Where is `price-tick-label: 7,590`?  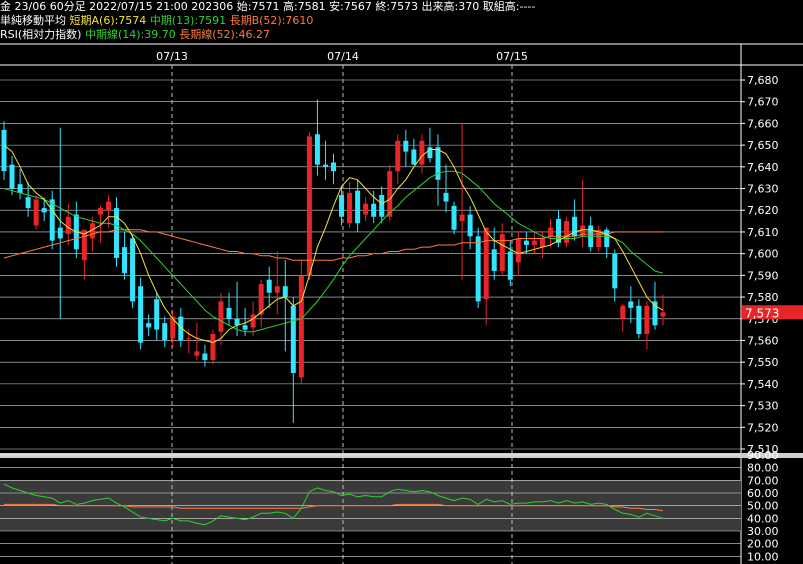
price-tick-label: 7,590 is located at coordinates (763, 275).